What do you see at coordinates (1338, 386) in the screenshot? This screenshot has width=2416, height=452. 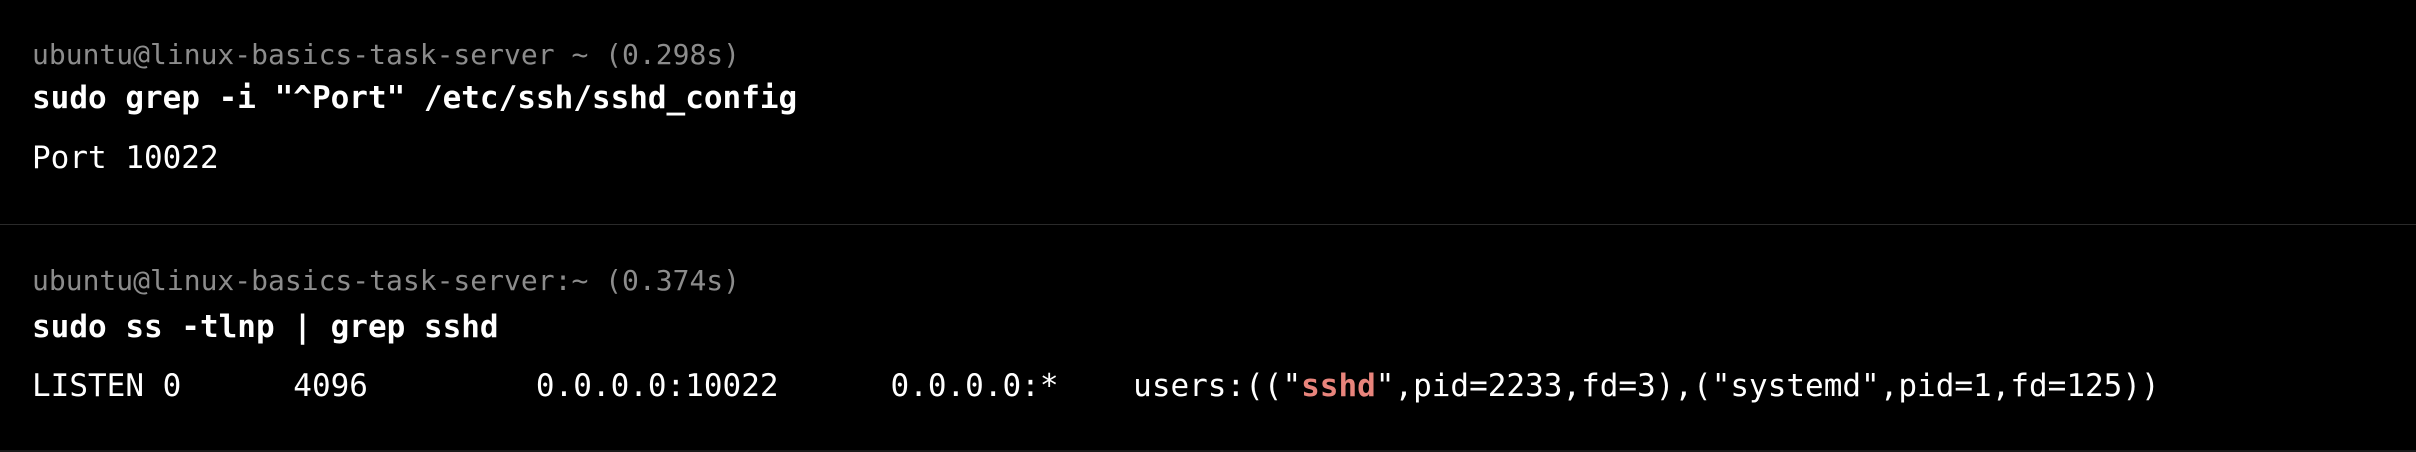 I see `output-highlight: sshd` at bounding box center [1338, 386].